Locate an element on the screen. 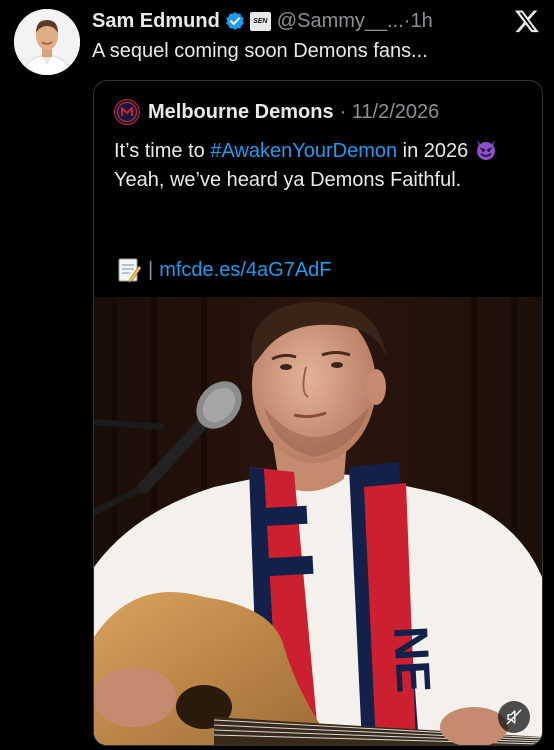 The image size is (554, 750). handle-and-time: @Sammy__...·1h is located at coordinates (355, 21).